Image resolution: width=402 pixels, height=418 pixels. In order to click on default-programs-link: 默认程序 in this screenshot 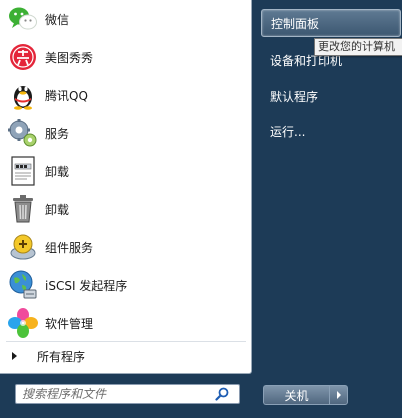, I will do `click(331, 96)`.